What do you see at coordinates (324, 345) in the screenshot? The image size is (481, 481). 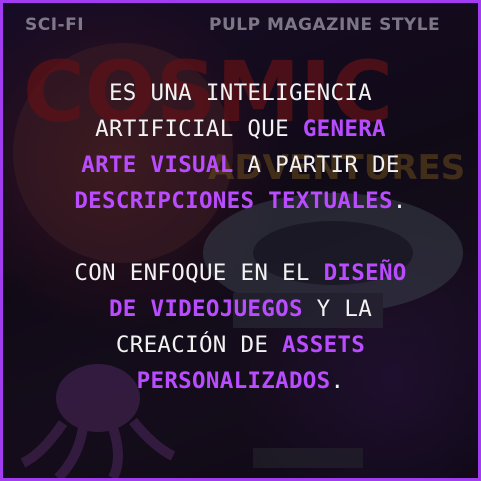 I see `highlight-assets: ASSETS` at bounding box center [324, 345].